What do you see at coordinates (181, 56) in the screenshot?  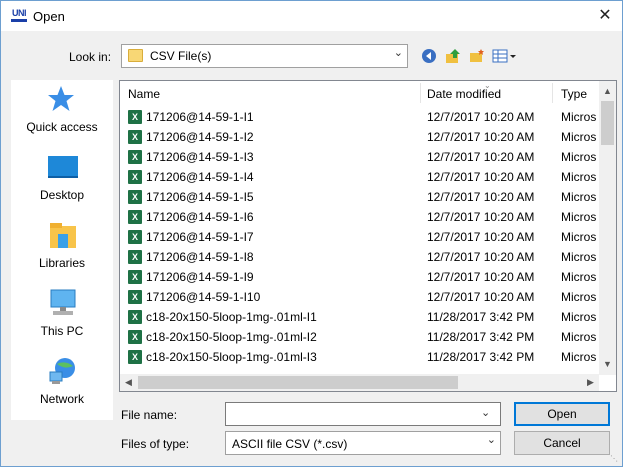 I see `look-in-value: CSV File(s)` at bounding box center [181, 56].